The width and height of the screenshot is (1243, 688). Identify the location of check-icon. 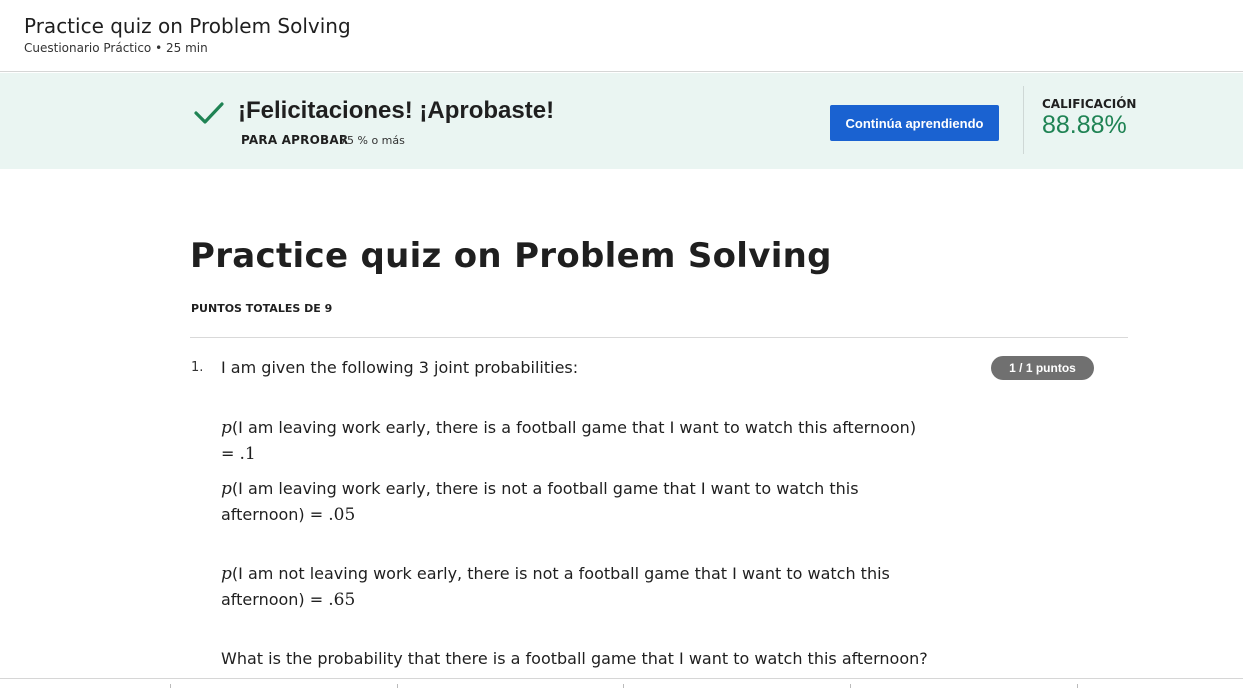
(209, 113).